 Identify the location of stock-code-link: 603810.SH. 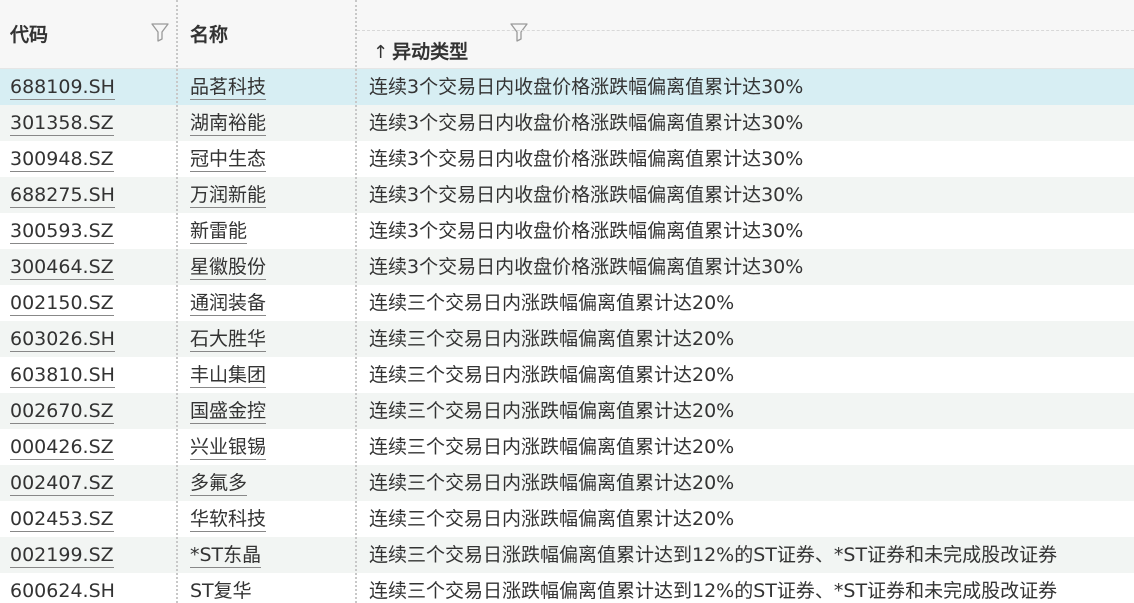
(62, 375).